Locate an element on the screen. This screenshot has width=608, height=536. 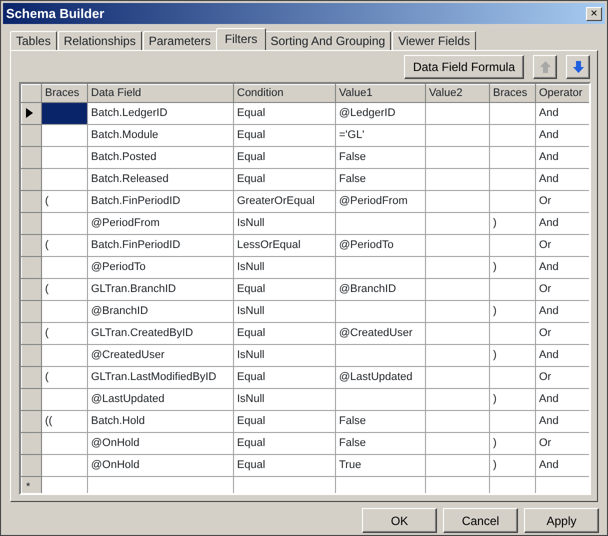
up-arrow-icon is located at coordinates (545, 67).